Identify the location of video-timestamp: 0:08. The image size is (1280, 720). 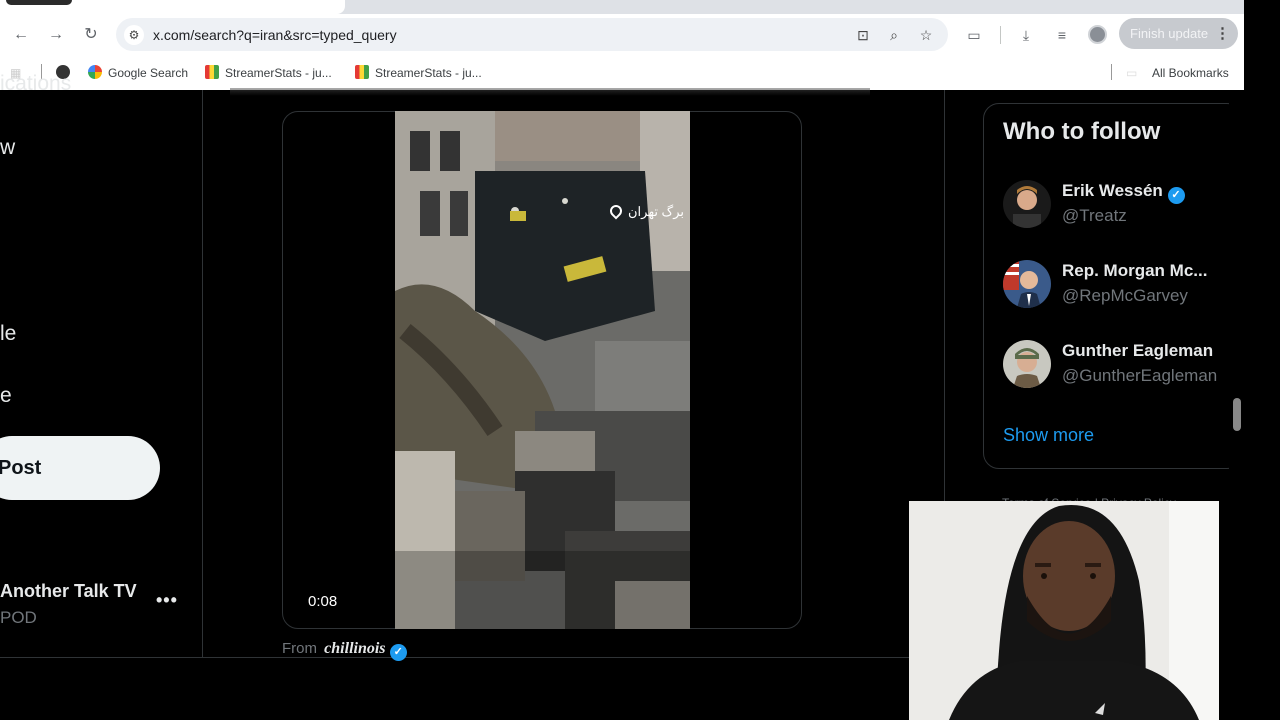
(323, 601).